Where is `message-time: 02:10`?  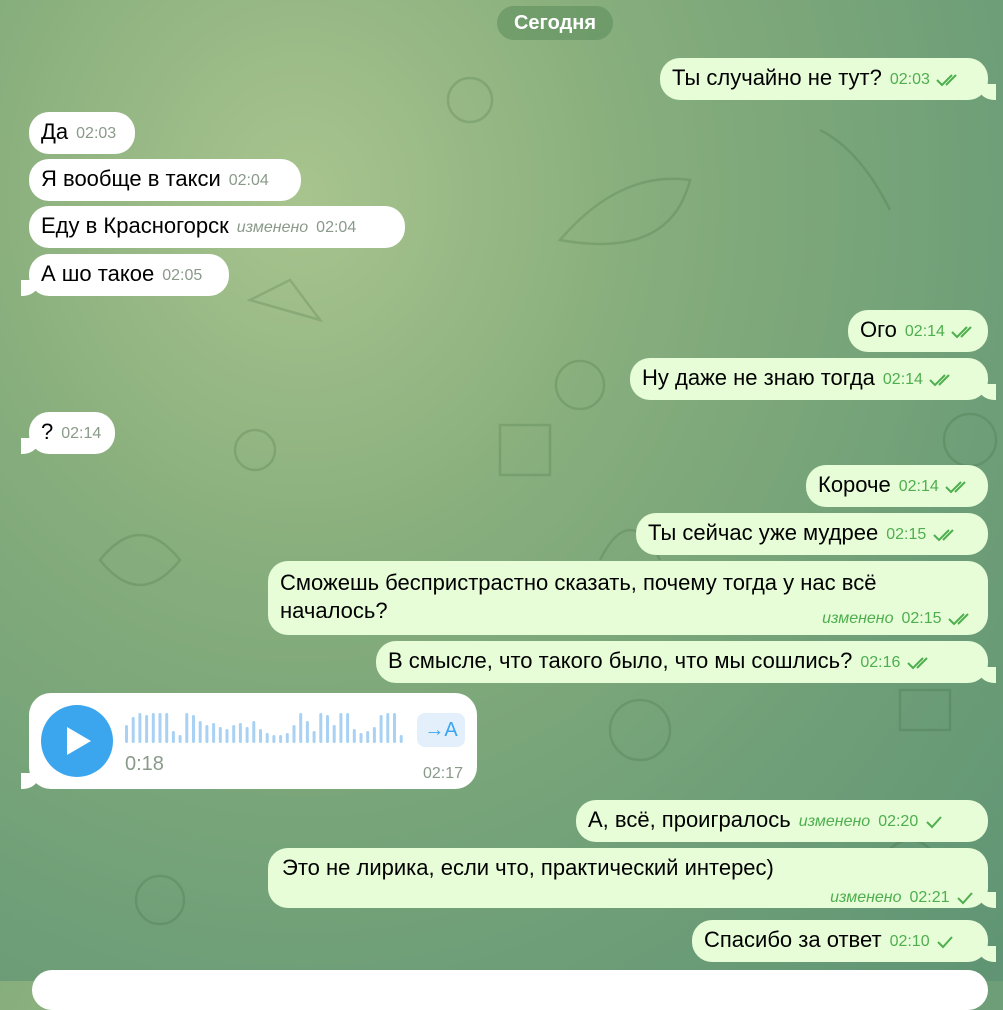
message-time: 02:10 is located at coordinates (909, 941).